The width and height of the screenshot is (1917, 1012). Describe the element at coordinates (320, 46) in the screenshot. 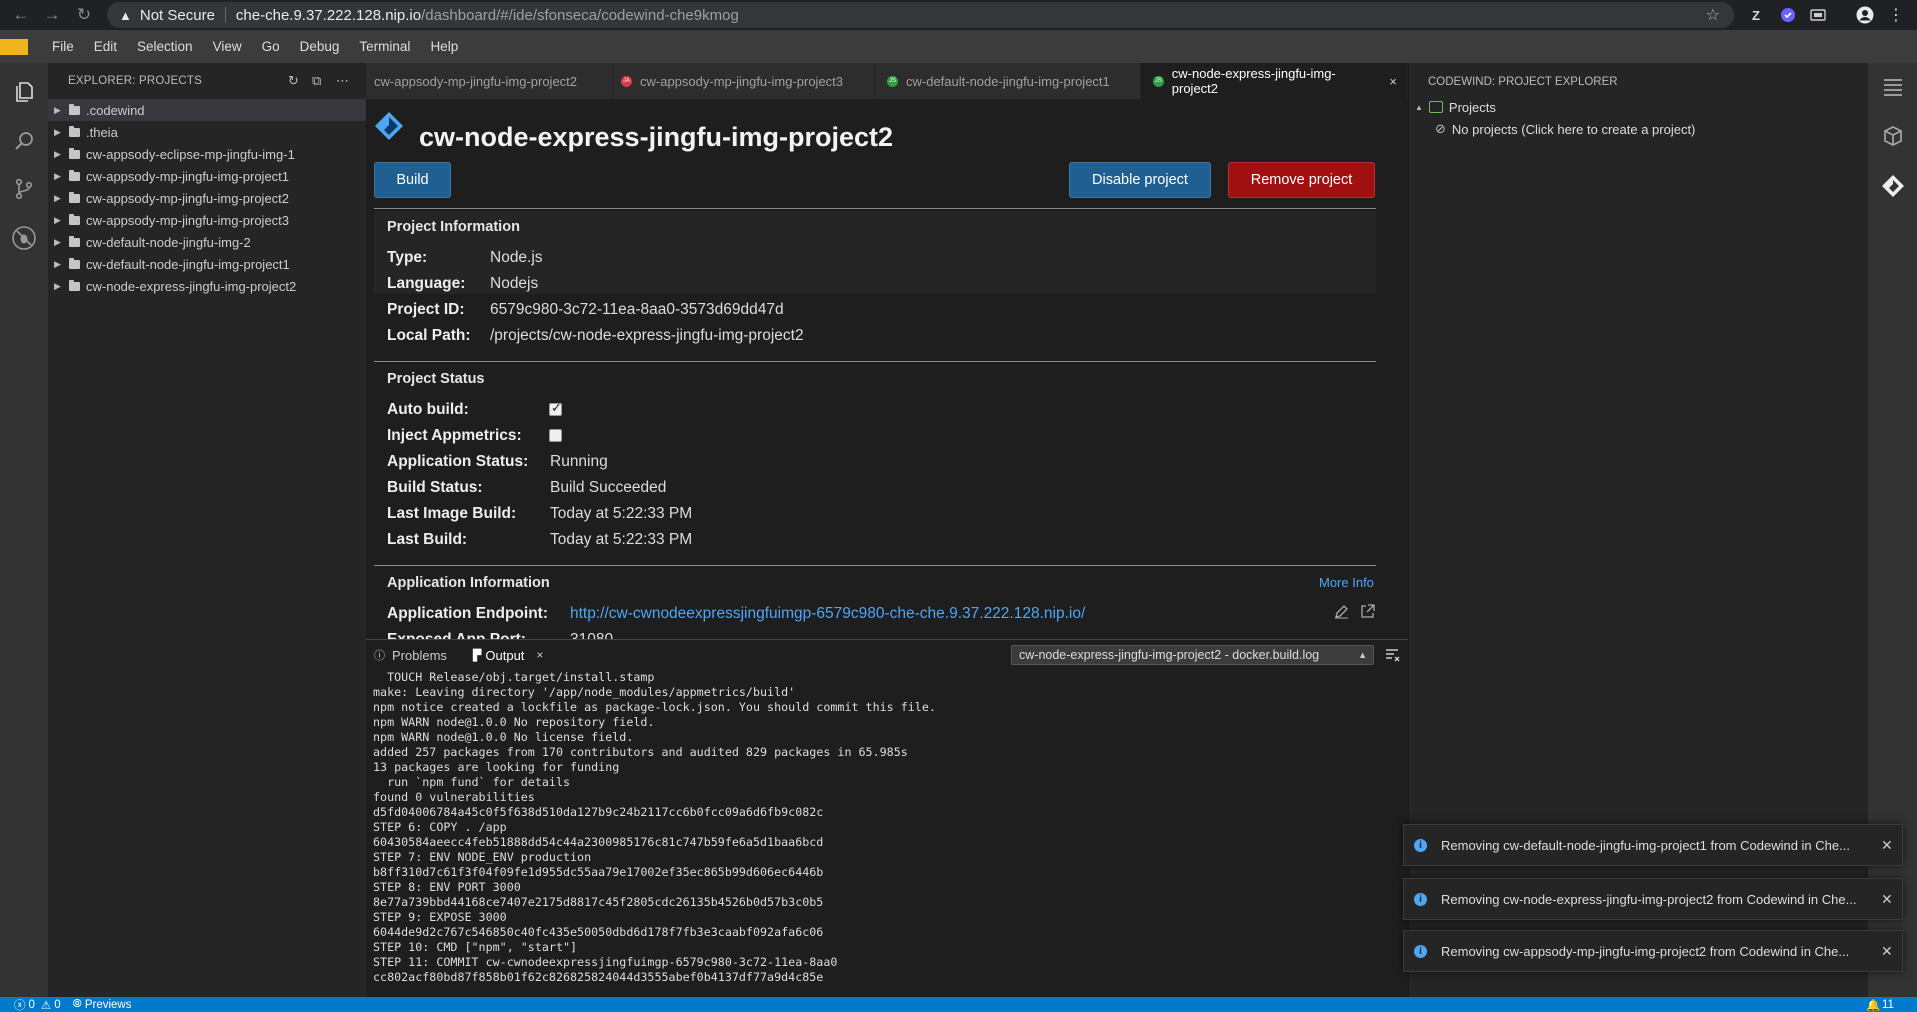

I see `menu-debug: Debug` at that location.